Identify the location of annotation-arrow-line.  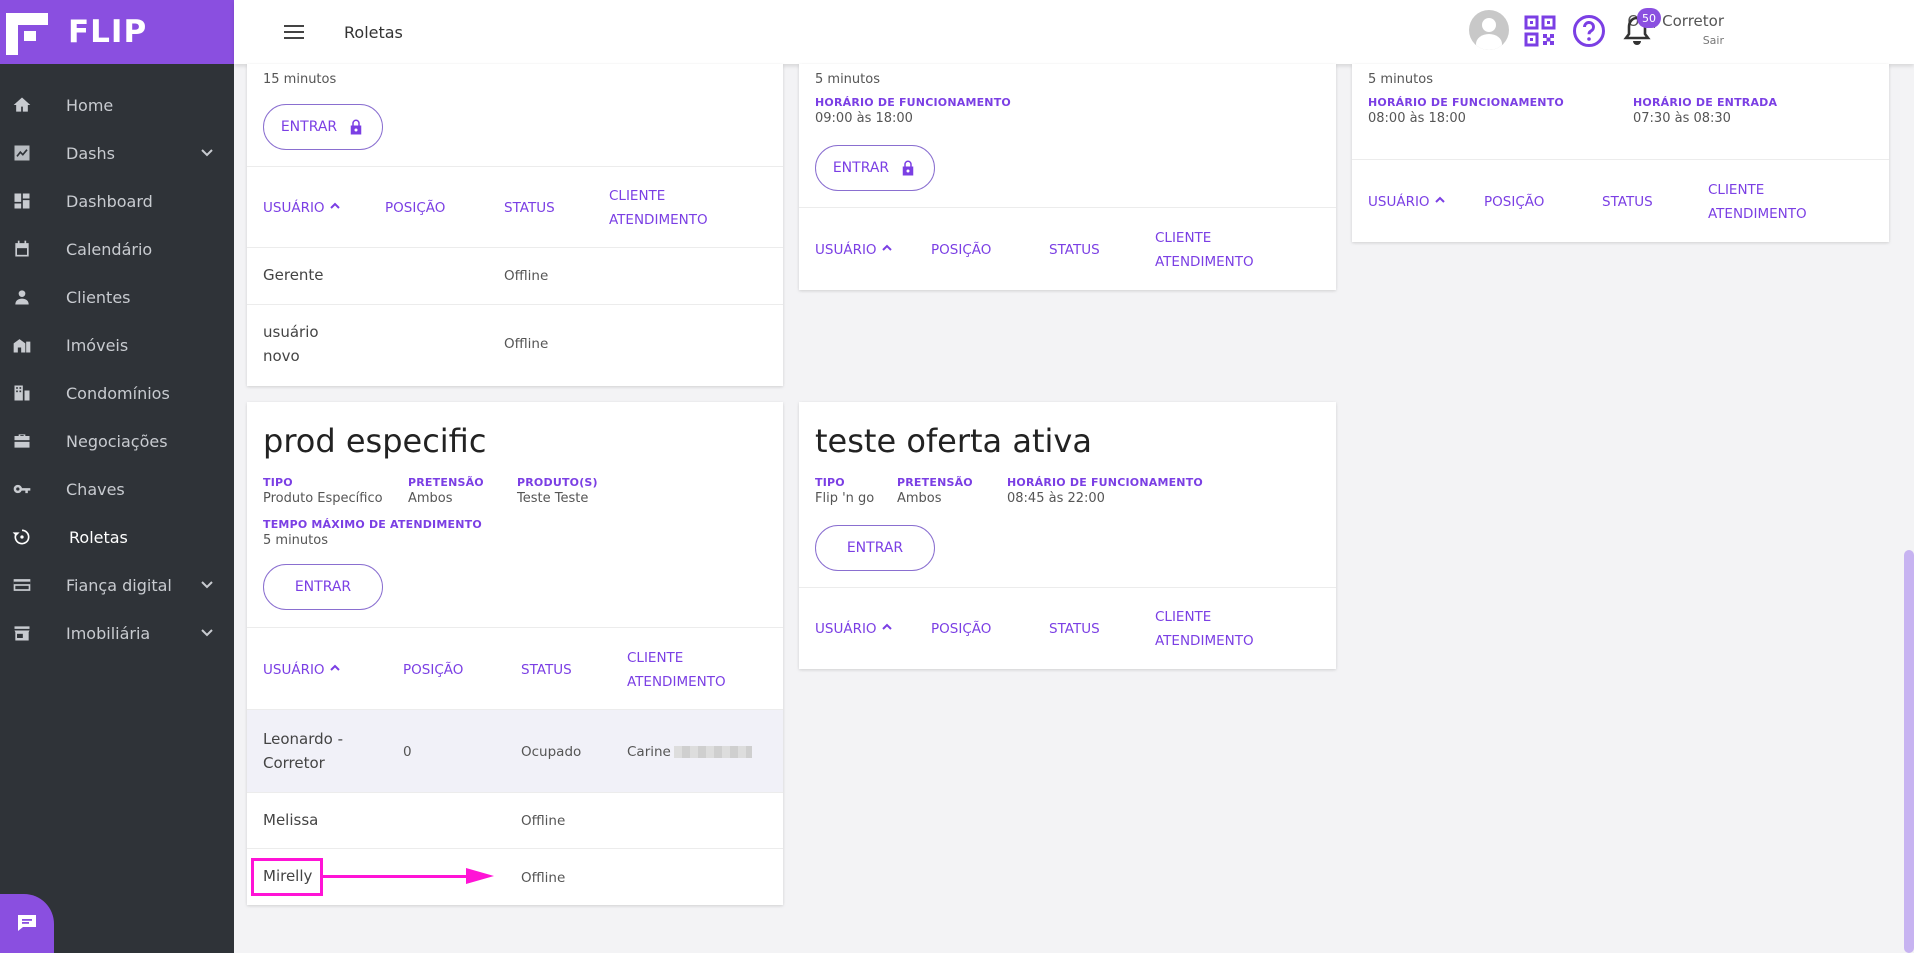
(395, 876).